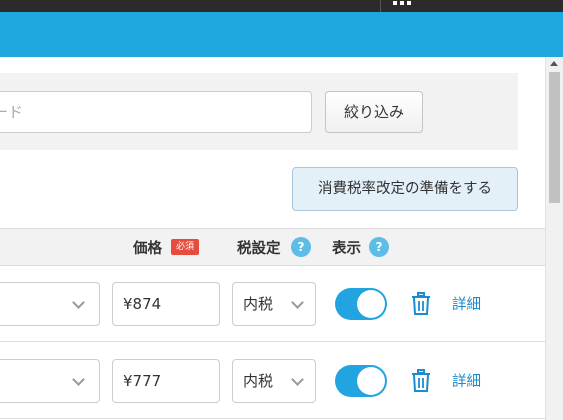 The image size is (563, 420). I want to click on top-bar-divider, so click(380, 6).